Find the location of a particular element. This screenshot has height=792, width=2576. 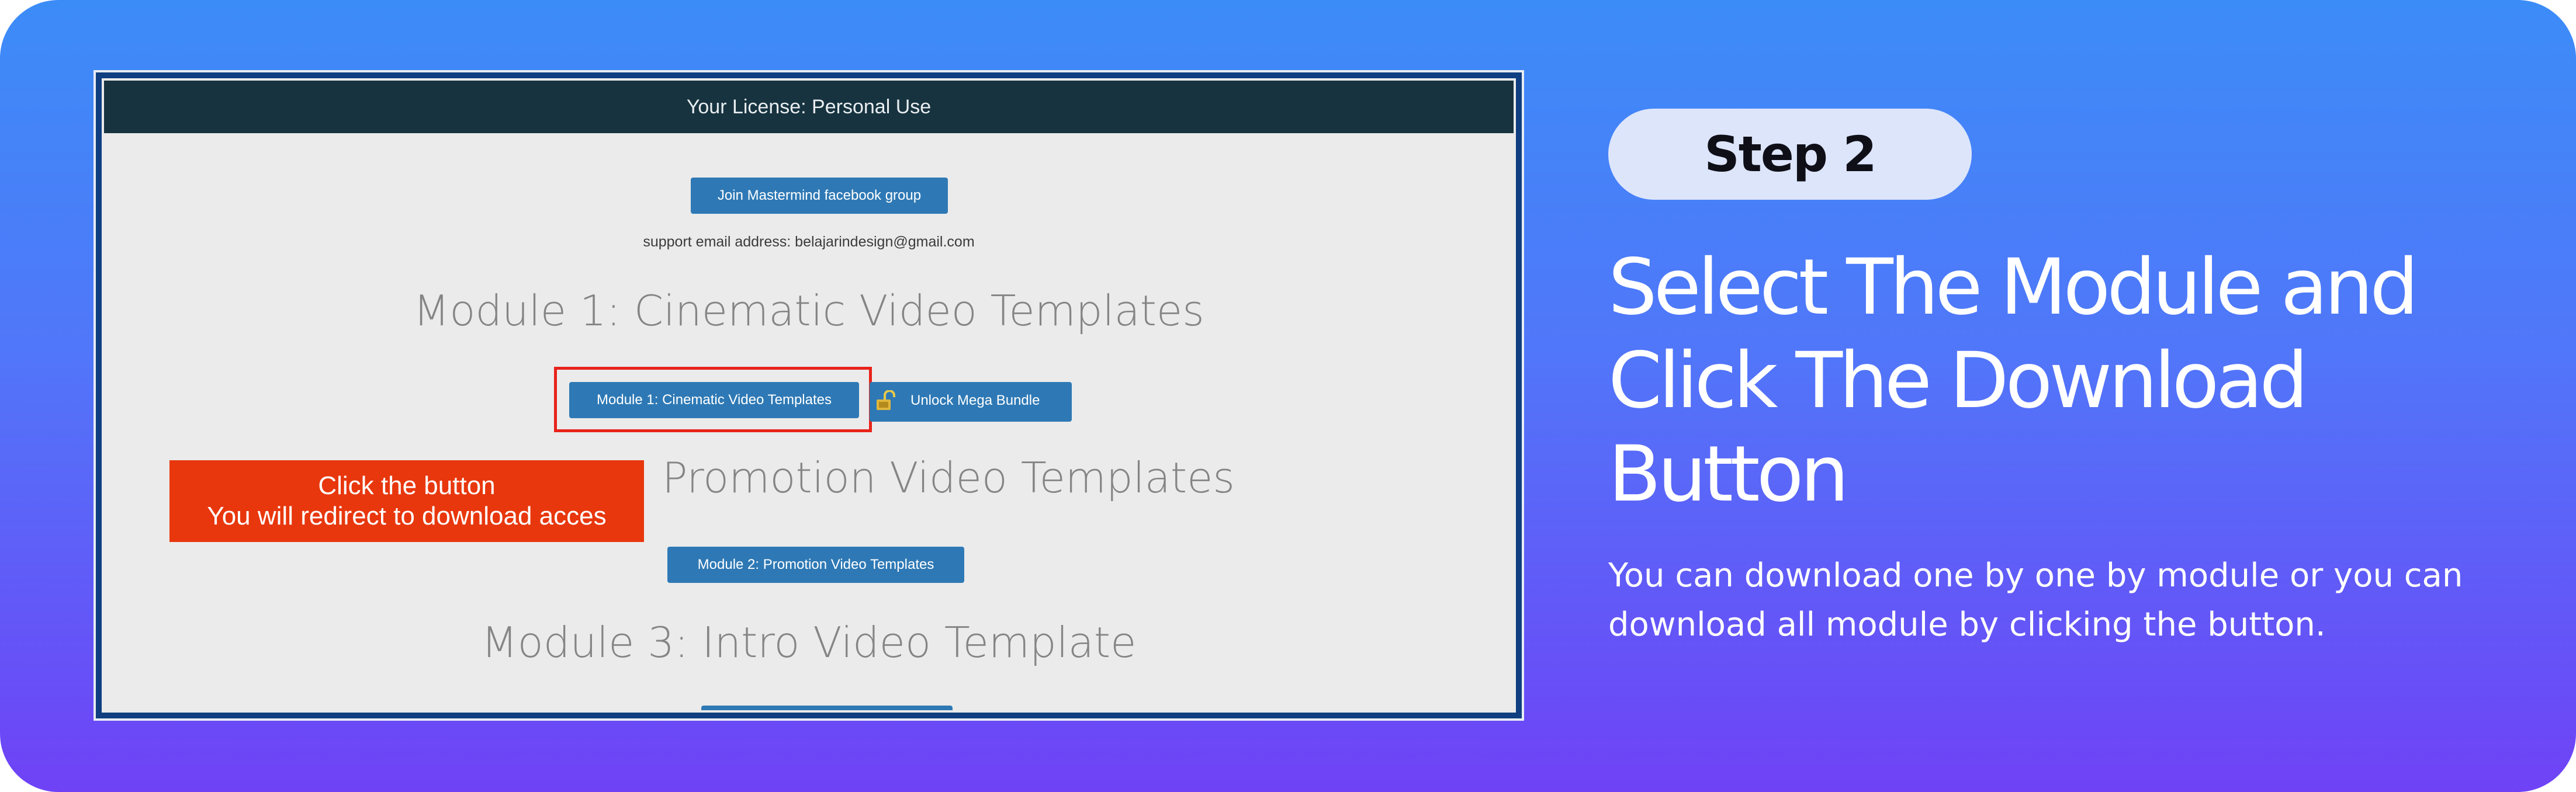

module-2-title-text: Promotion Video Templates is located at coordinates (949, 477).